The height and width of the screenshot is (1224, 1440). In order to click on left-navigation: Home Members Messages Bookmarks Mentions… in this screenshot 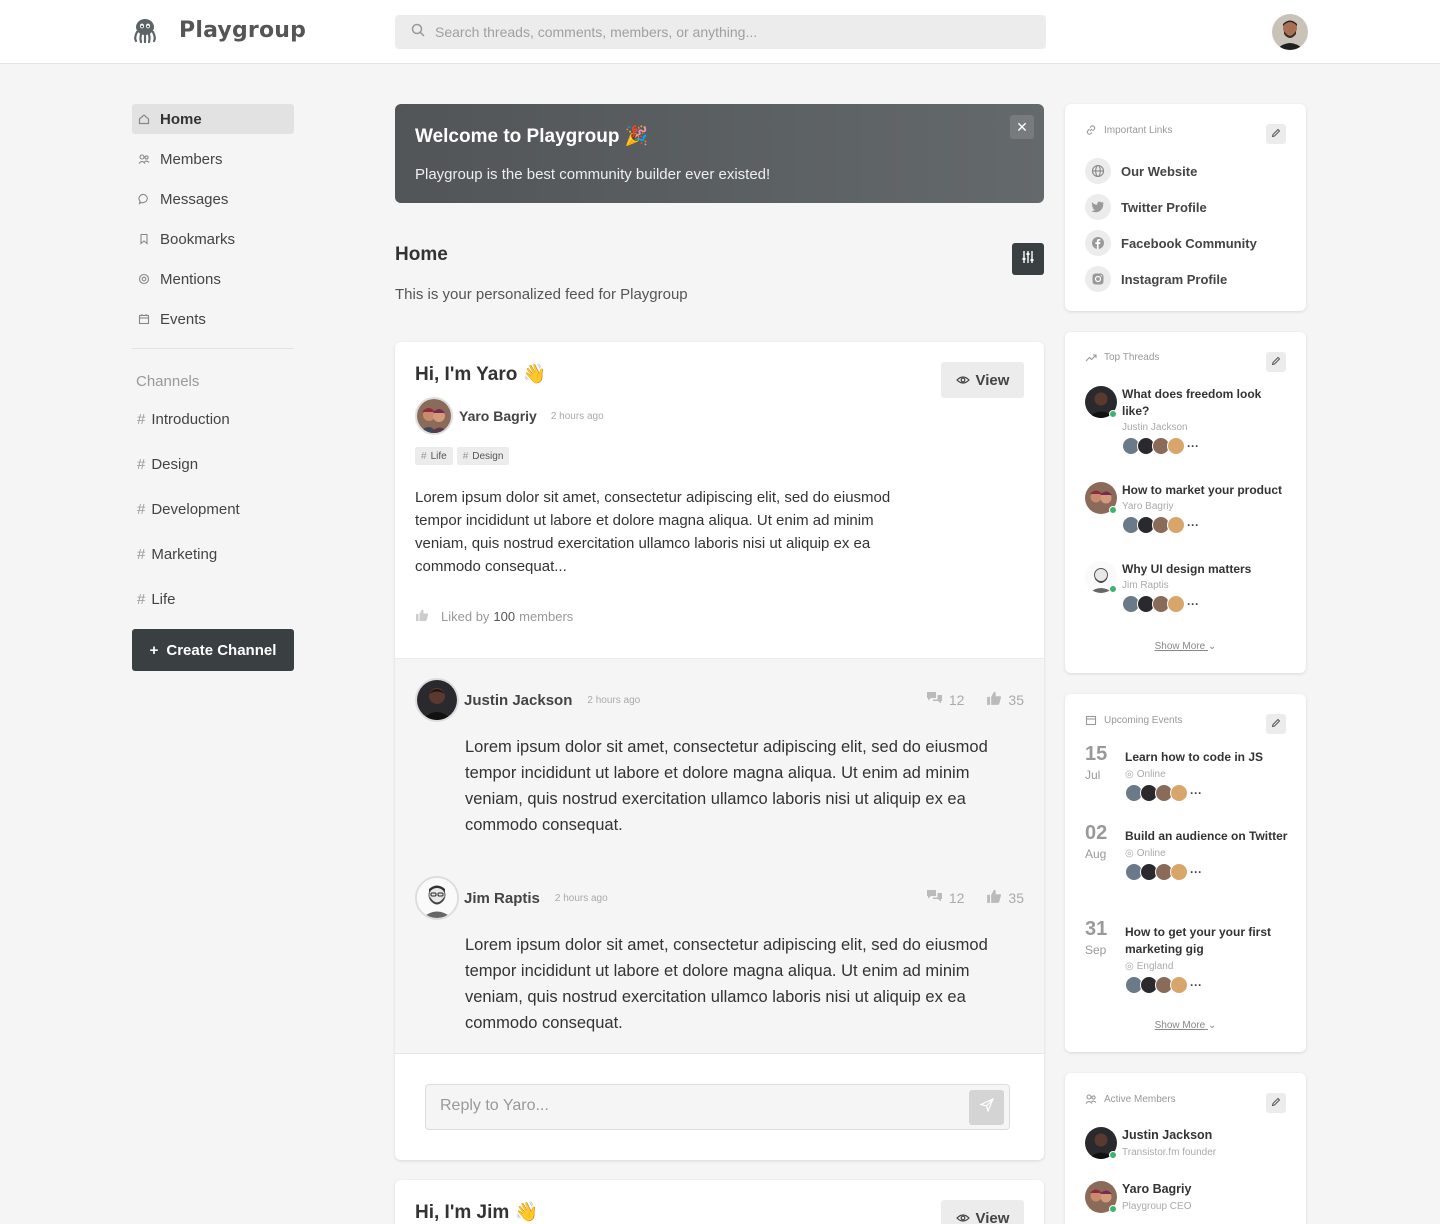, I will do `click(213, 387)`.